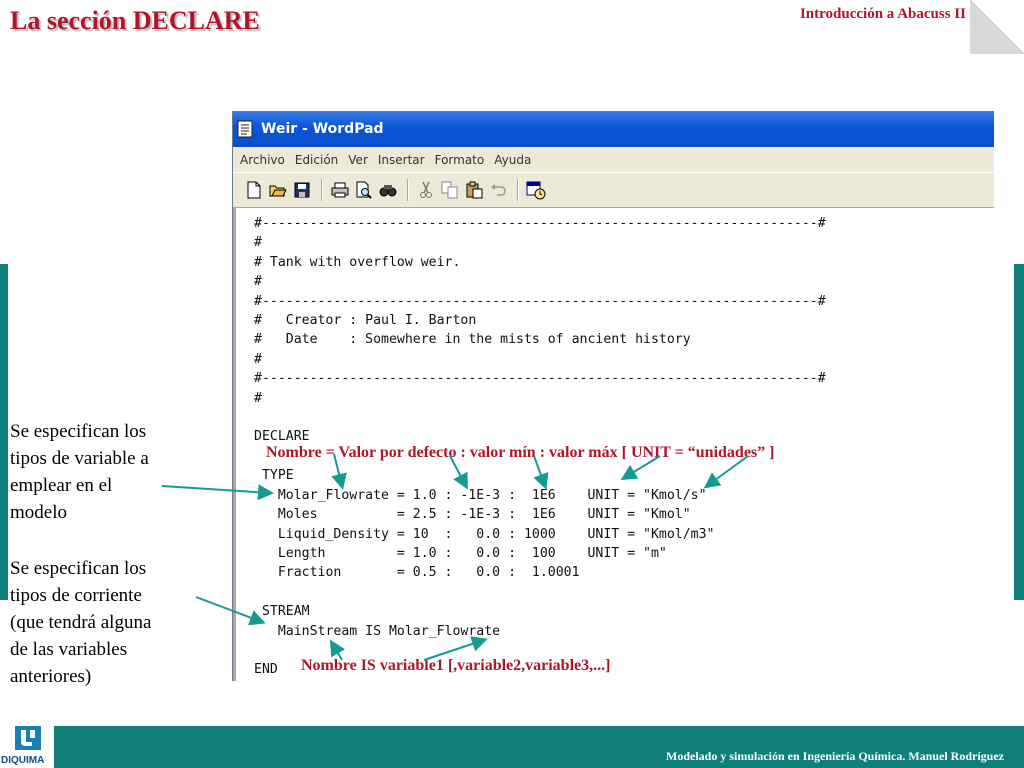 The width and height of the screenshot is (1024, 768). I want to click on date-time-button, so click(536, 190).